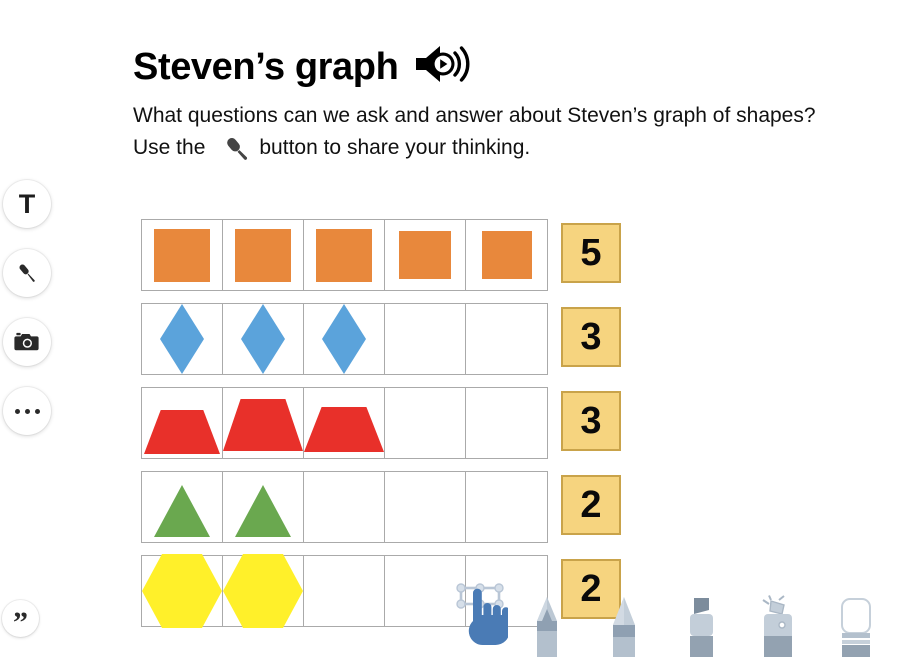 This screenshot has height=662, width=922. What do you see at coordinates (443, 66) in the screenshot?
I see `speaker-play-icon` at bounding box center [443, 66].